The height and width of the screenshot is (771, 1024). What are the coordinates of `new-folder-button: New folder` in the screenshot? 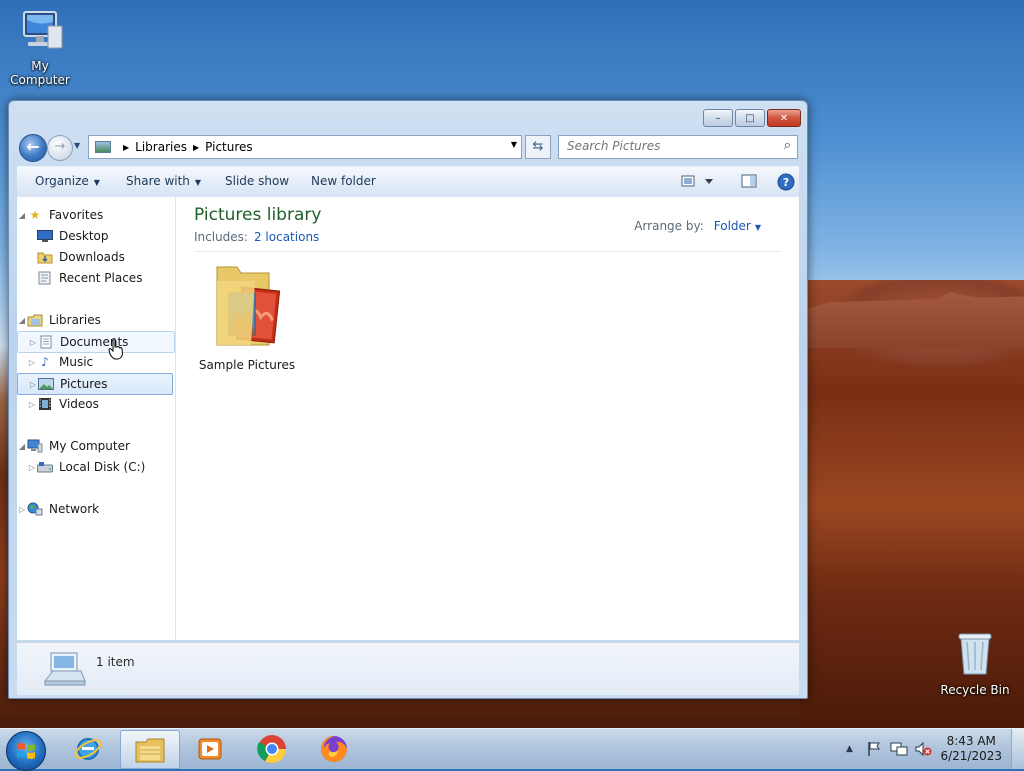 It's located at (343, 181).